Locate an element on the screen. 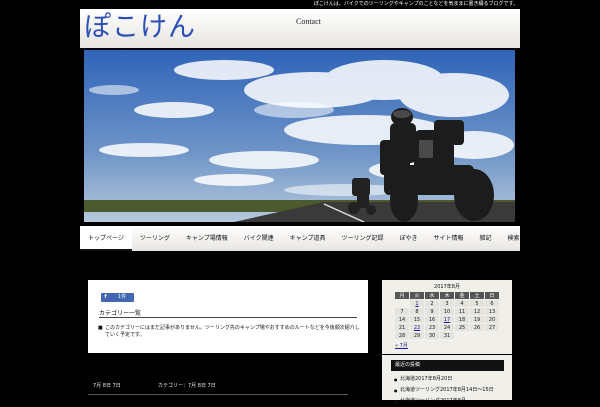  calendar-week-row: 7 8 9 10 11 12 13 is located at coordinates (447, 311).